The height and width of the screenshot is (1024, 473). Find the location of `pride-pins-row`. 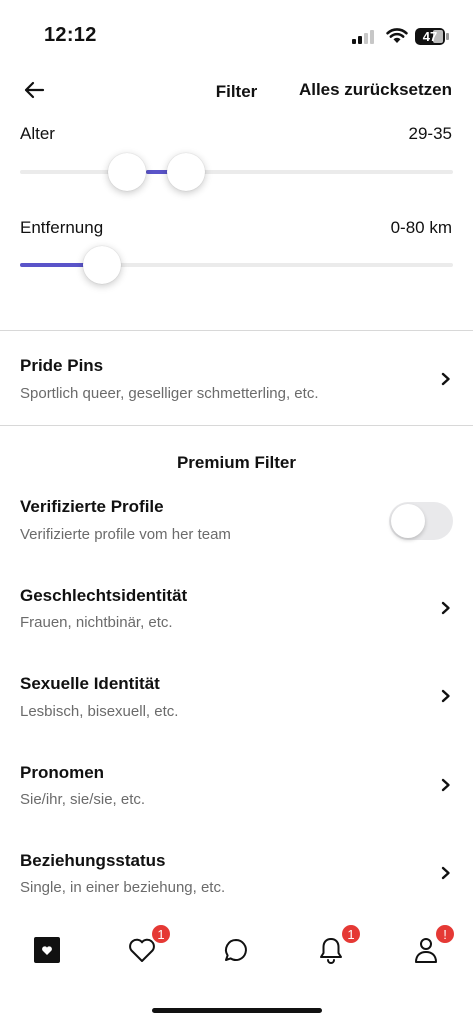

pride-pins-row is located at coordinates (236, 380).